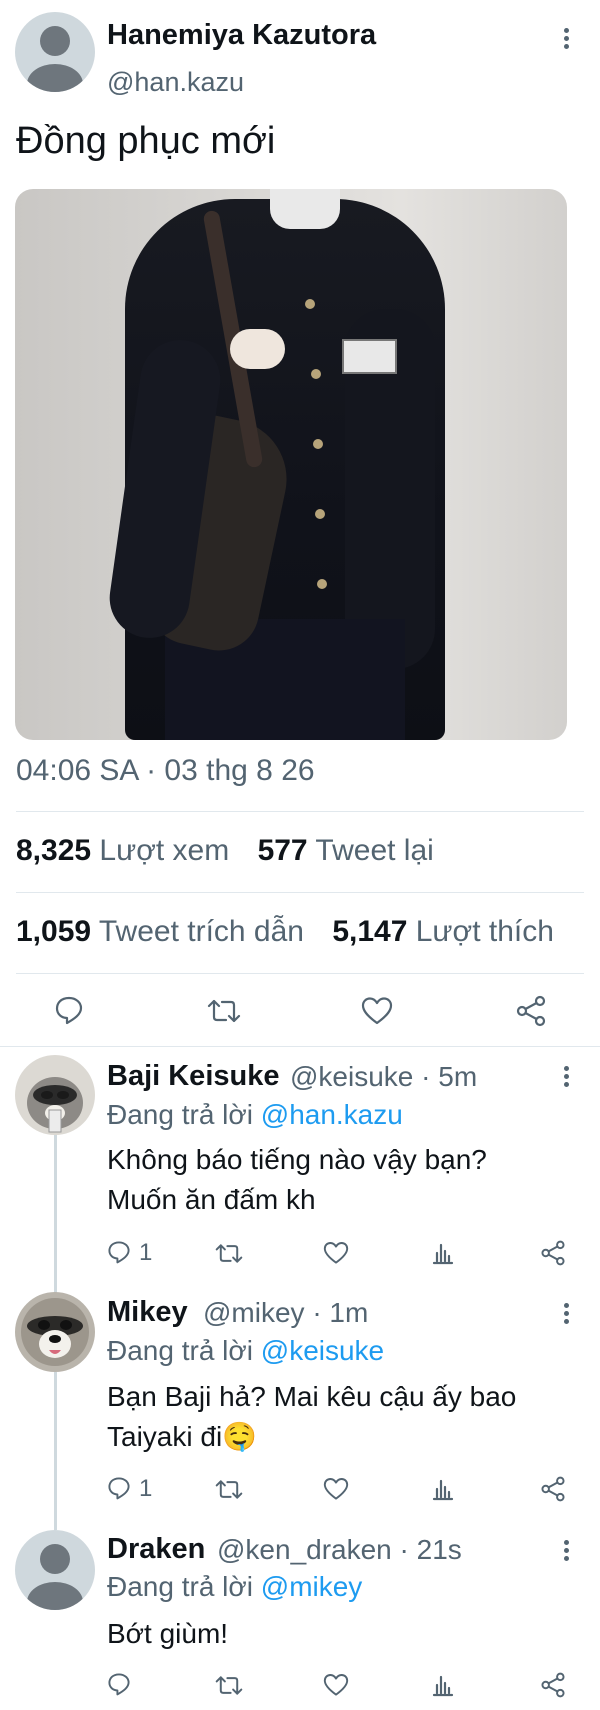 This screenshot has height=1710, width=600. Describe the element at coordinates (175, 82) in the screenshot. I see `author-handle: @han.kazu` at that location.